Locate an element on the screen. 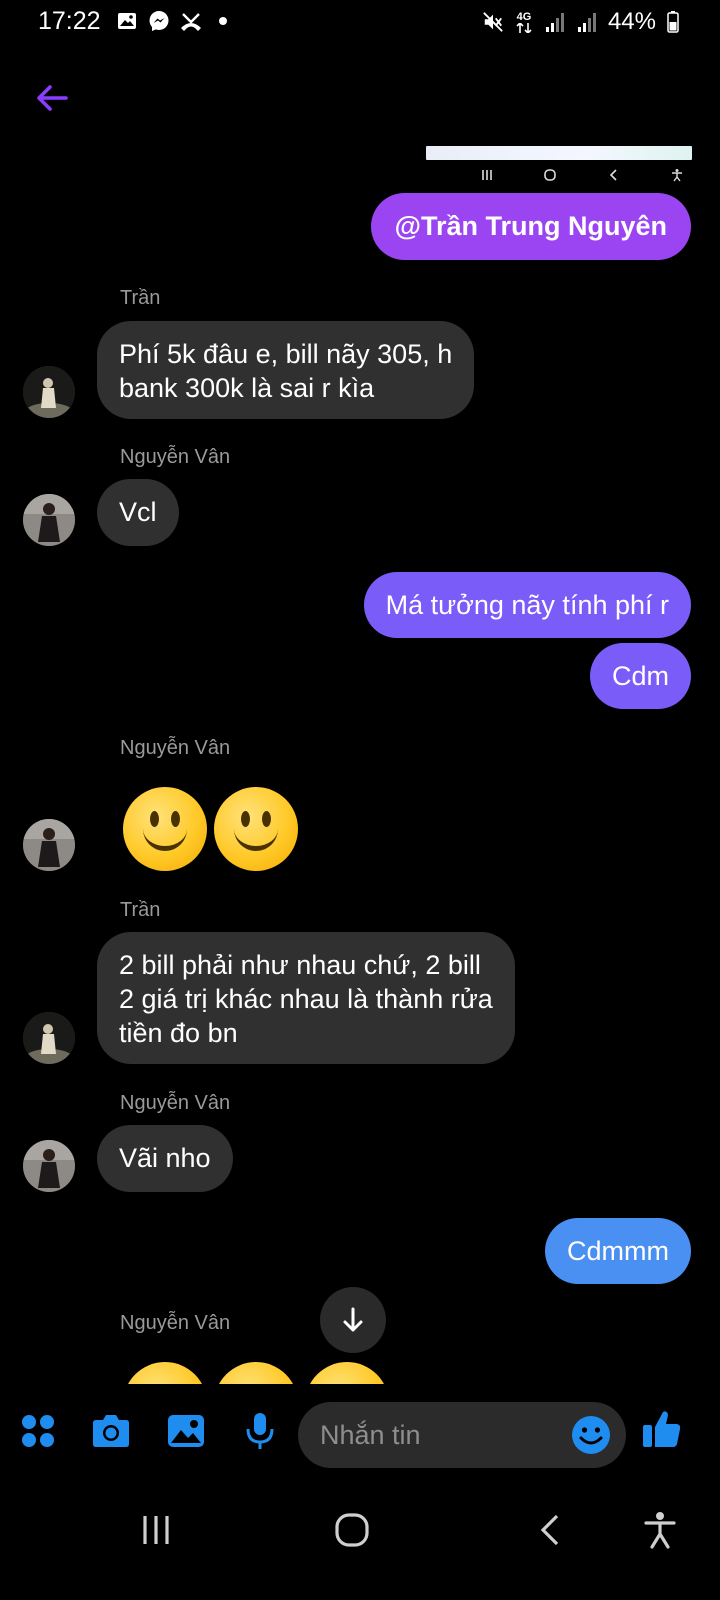 The image size is (720, 1600). gallery-button is located at coordinates (186, 1431).